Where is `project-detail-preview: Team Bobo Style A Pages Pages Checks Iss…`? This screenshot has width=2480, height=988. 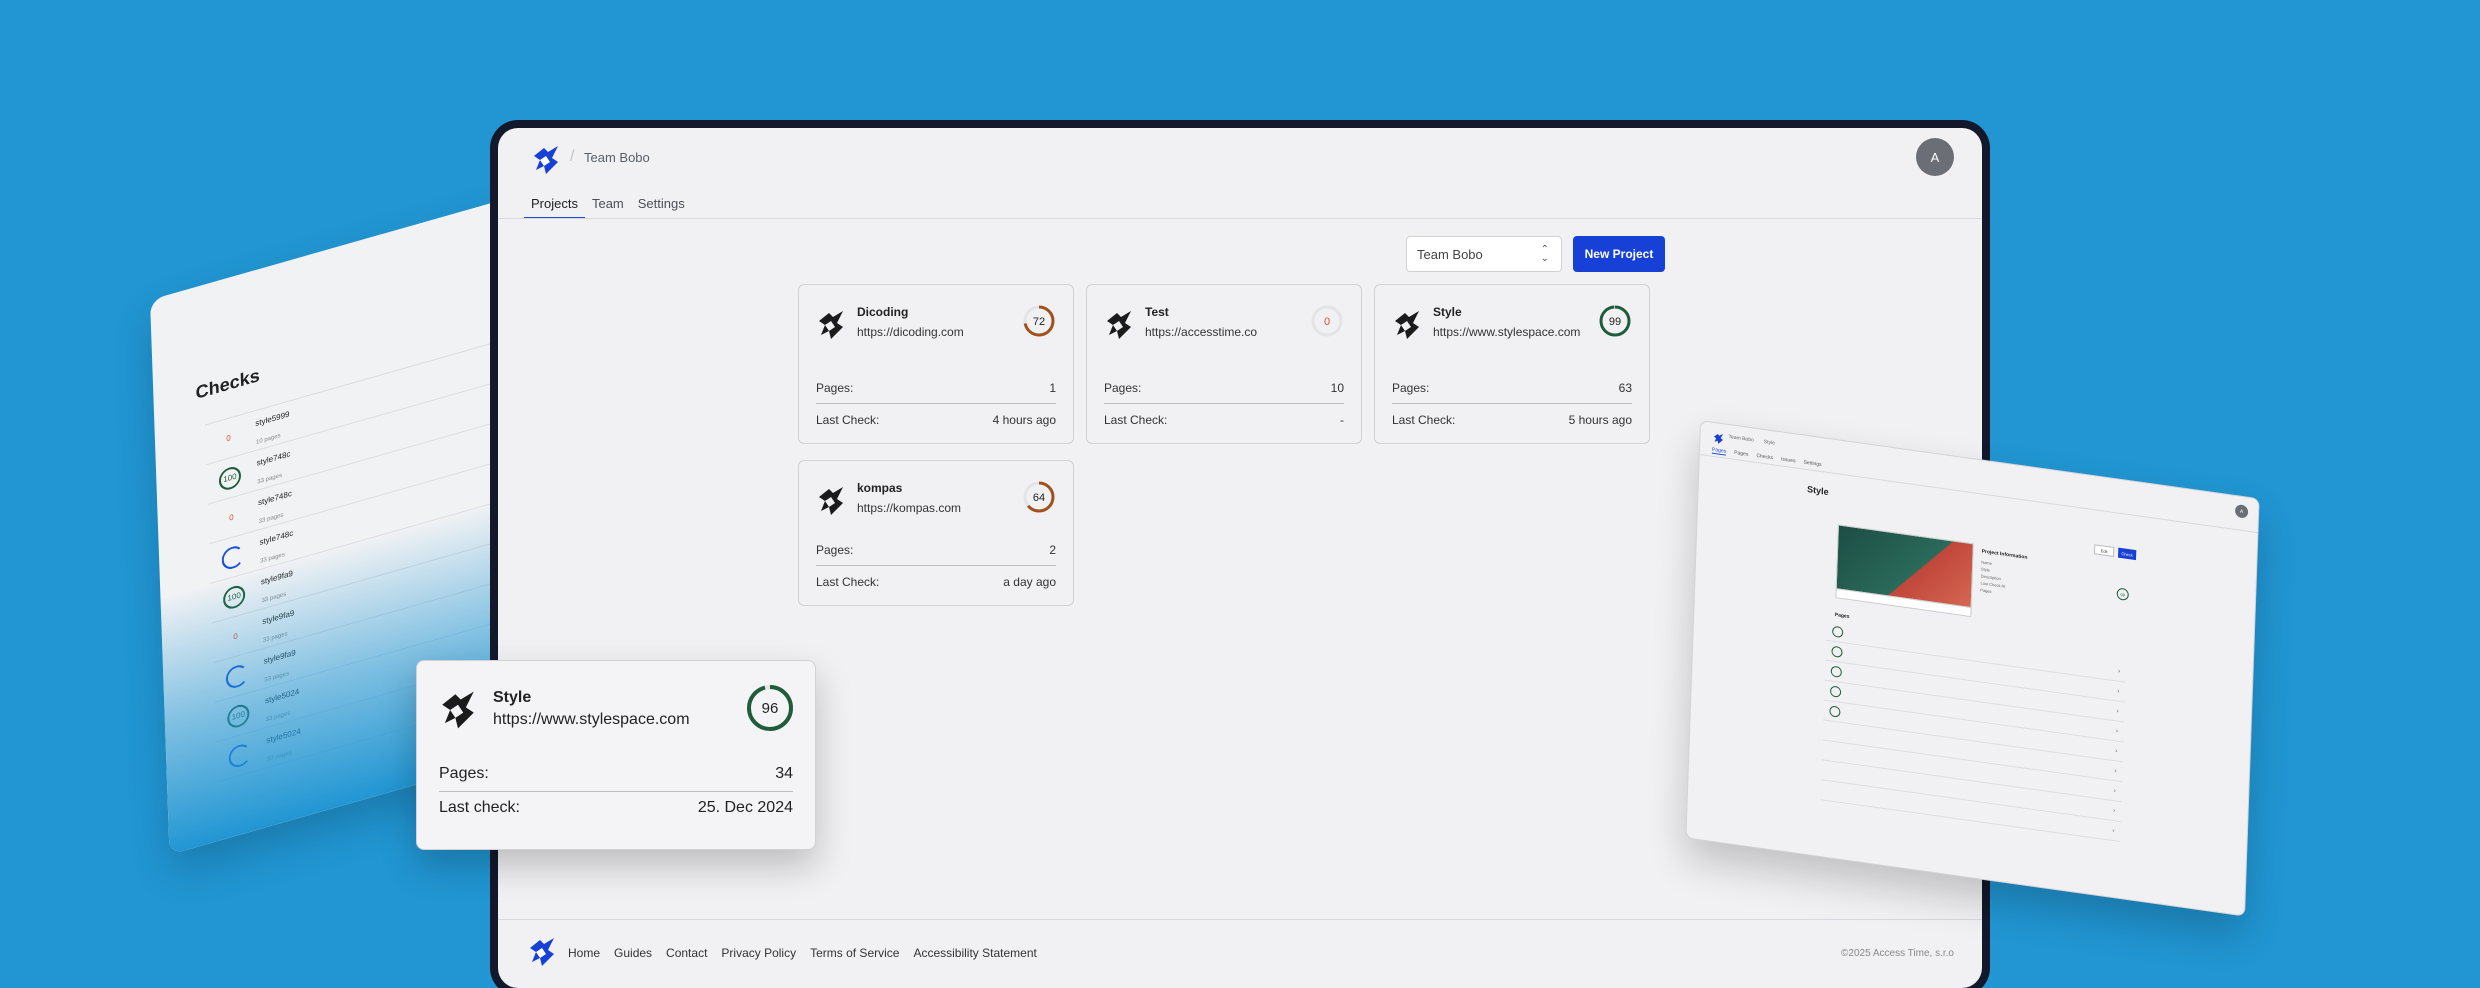
project-detail-preview: Team Bobo Style A Pages Pages Checks Iss… is located at coordinates (1972, 668).